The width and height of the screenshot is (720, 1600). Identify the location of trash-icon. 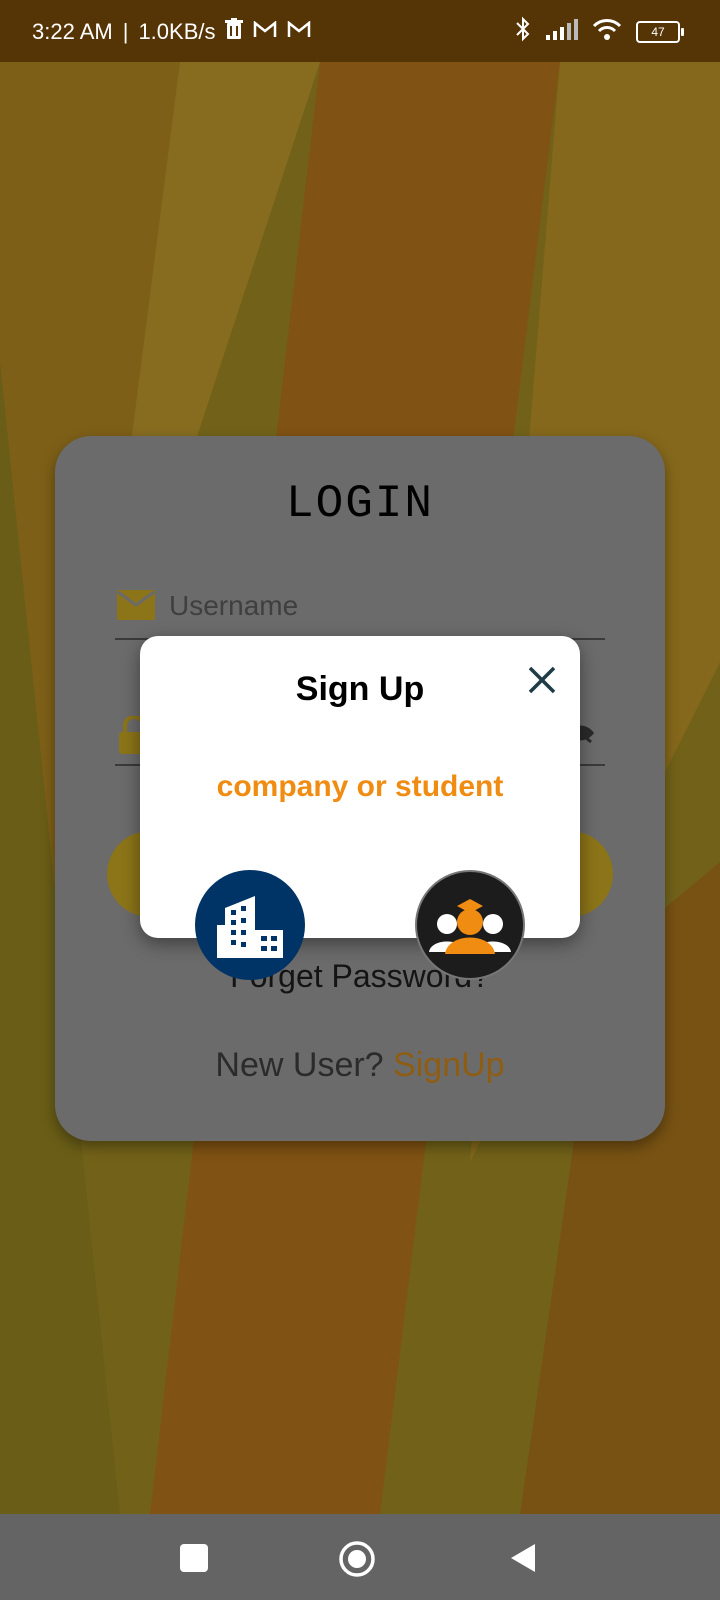
(234, 32).